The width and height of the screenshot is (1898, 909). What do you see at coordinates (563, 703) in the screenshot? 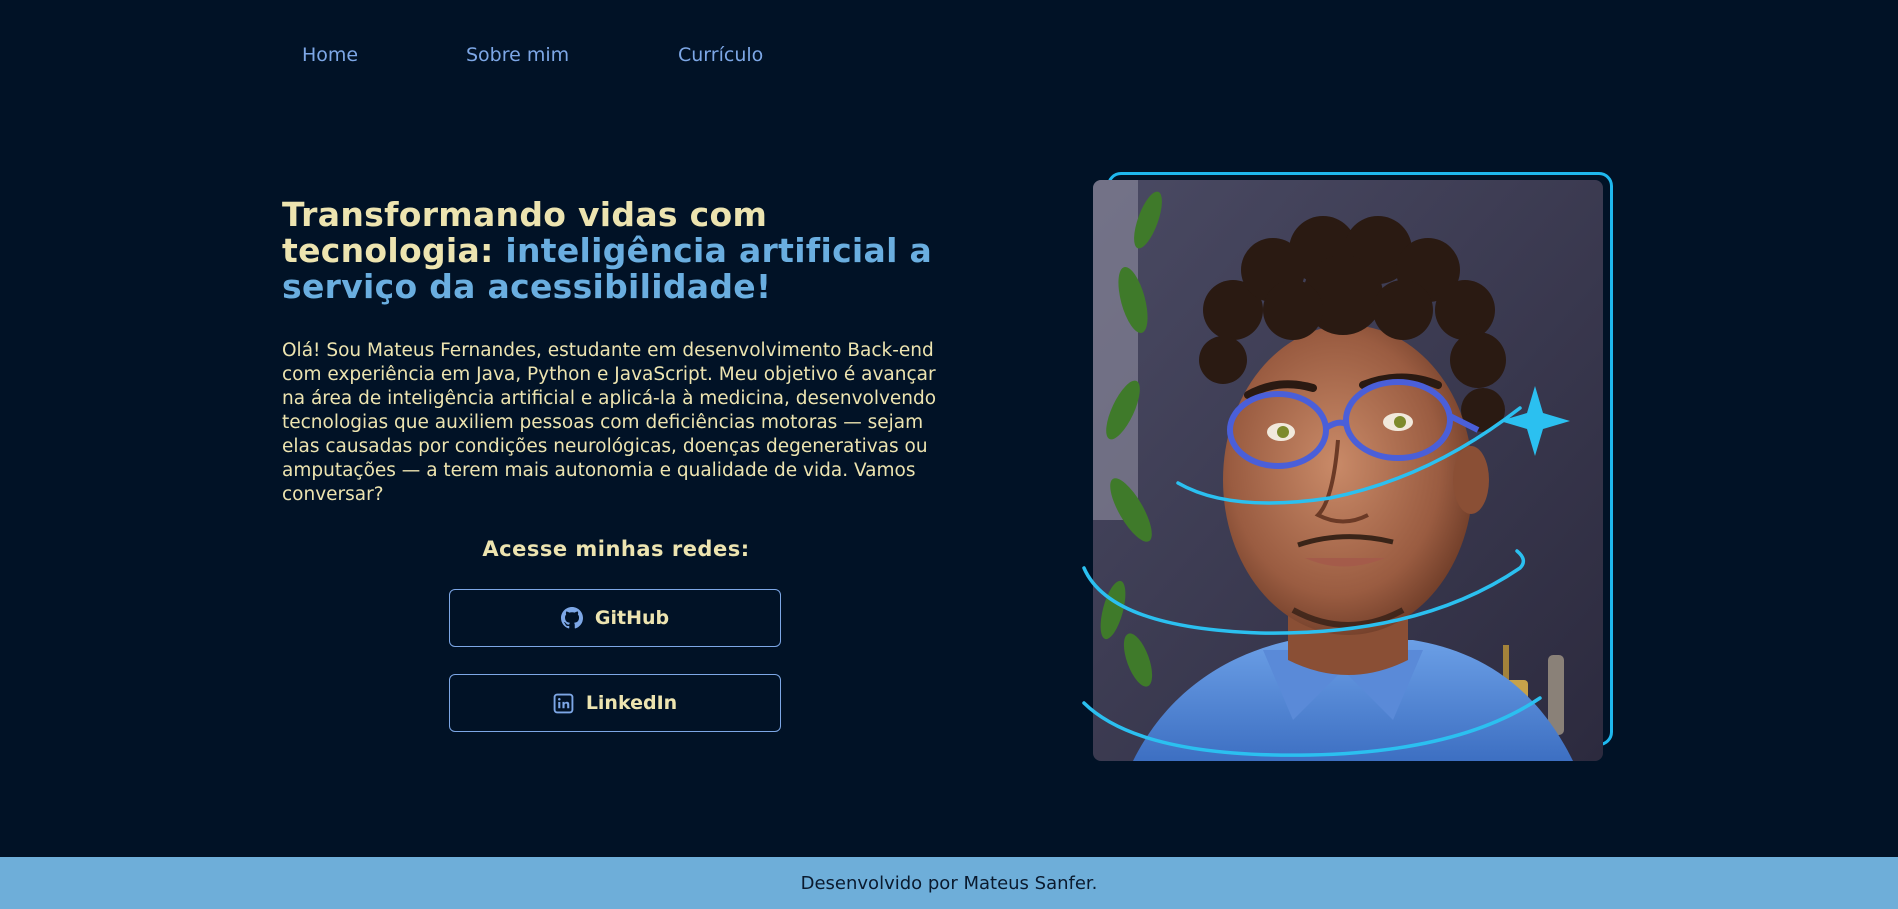
I see `linkedin-icon` at bounding box center [563, 703].